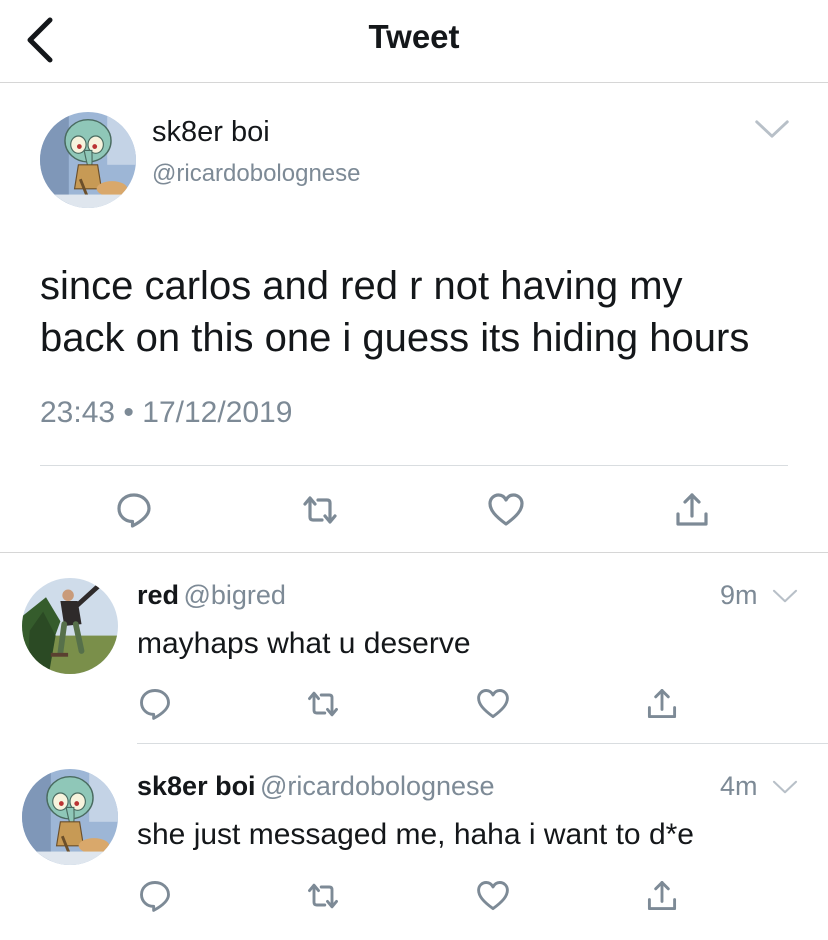  What do you see at coordinates (739, 786) in the screenshot?
I see `reply-time: 4m` at bounding box center [739, 786].